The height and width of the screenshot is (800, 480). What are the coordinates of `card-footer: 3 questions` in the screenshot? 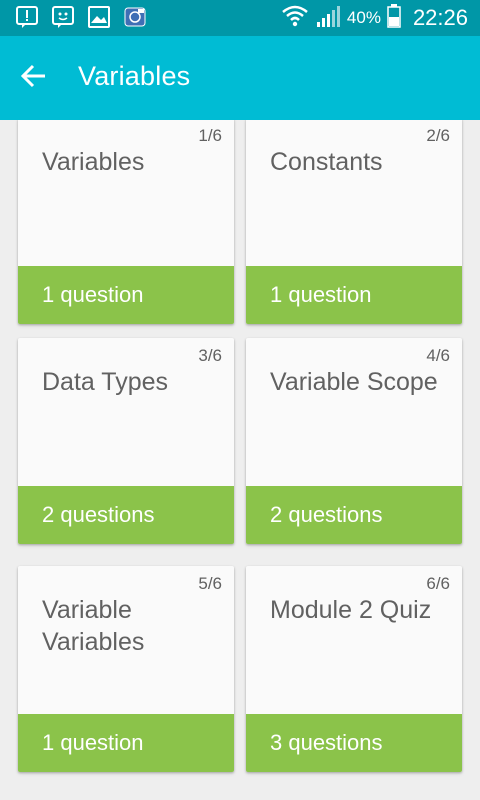 It's located at (354, 743).